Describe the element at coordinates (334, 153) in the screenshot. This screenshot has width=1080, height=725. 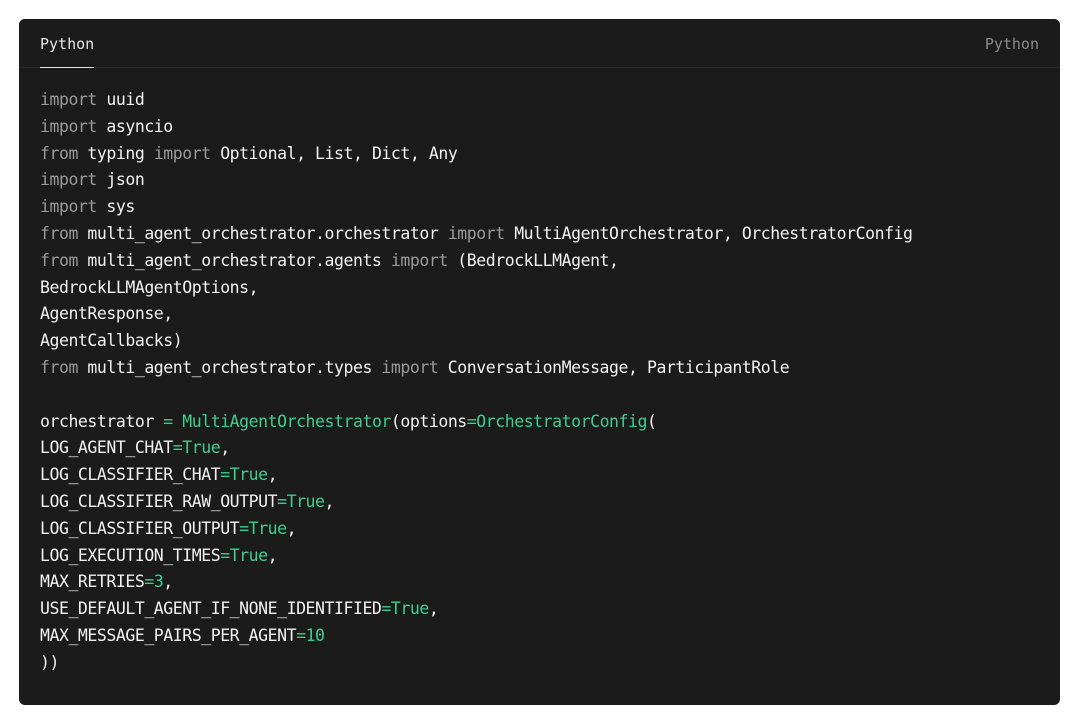
I see `code-token: Optional, List, Dict, Any` at that location.